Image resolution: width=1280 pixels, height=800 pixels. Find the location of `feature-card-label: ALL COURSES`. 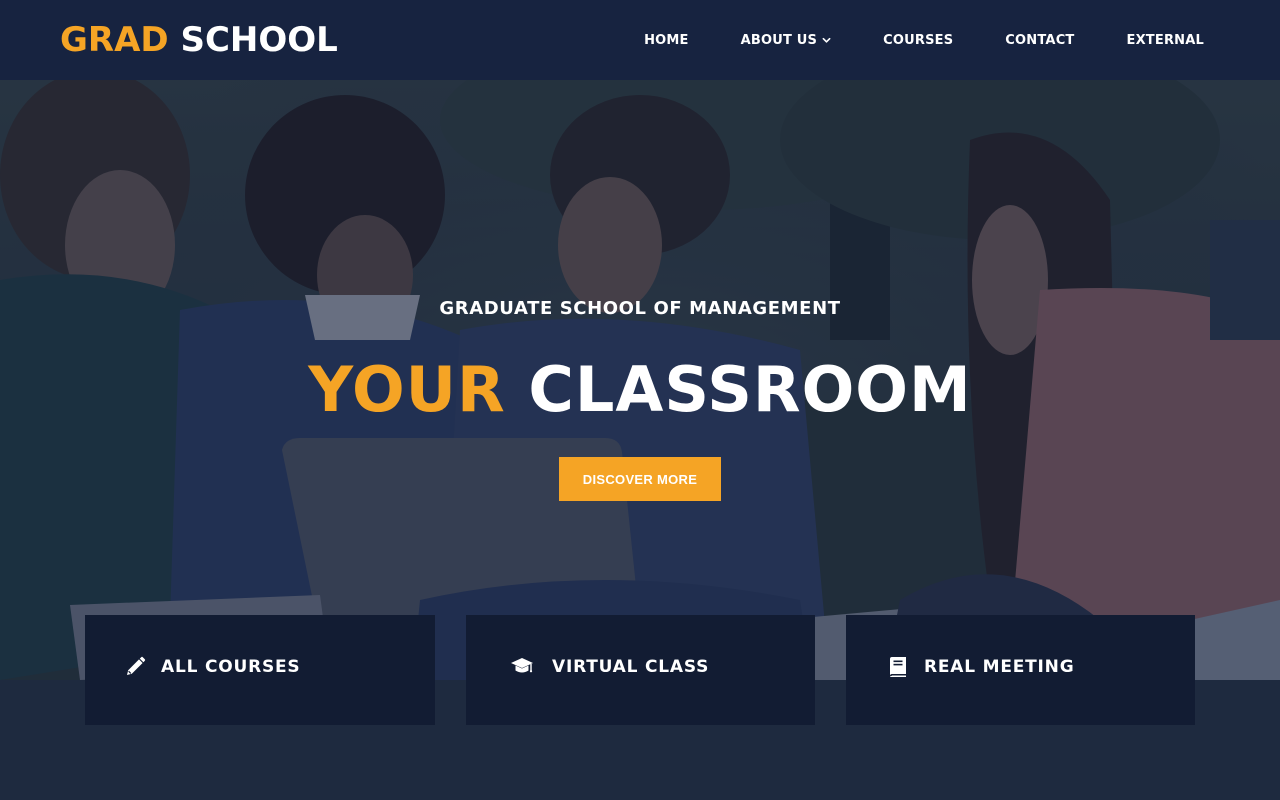

feature-card-label: ALL COURSES is located at coordinates (231, 667).